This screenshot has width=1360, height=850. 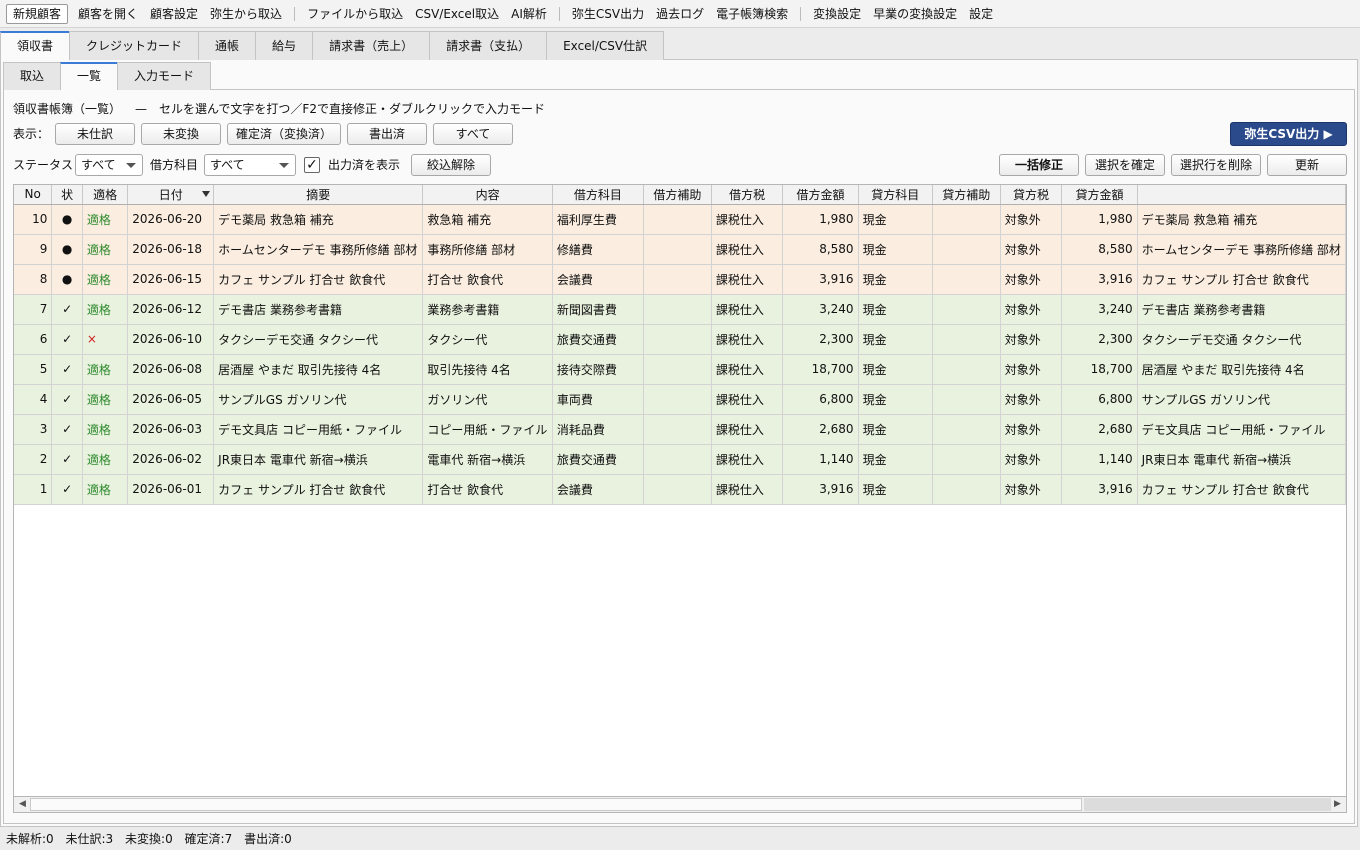 I want to click on column-header-debit-tax: 借方税, so click(x=747, y=195).